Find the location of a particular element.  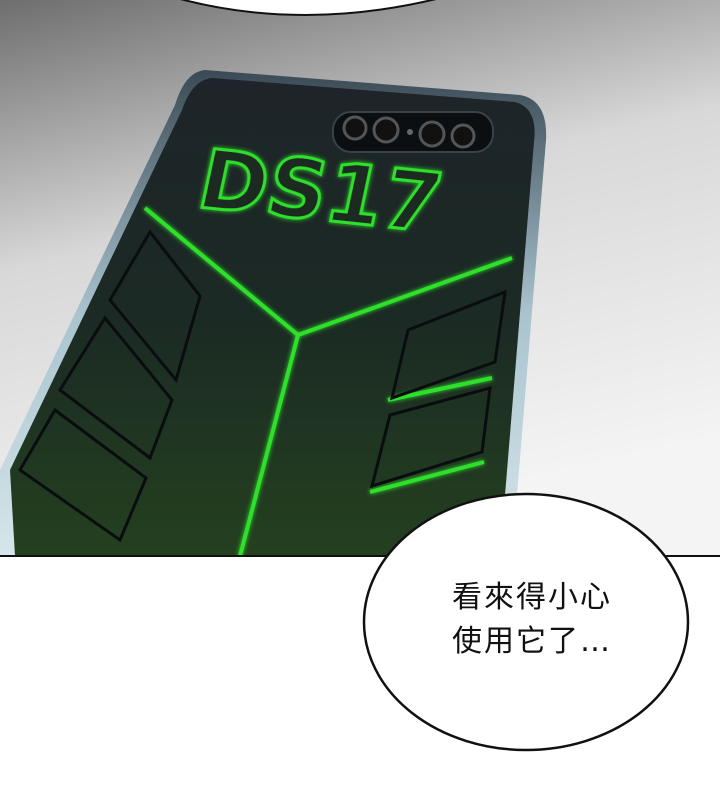

speech-line: 看來得小心 is located at coordinates (532, 597).